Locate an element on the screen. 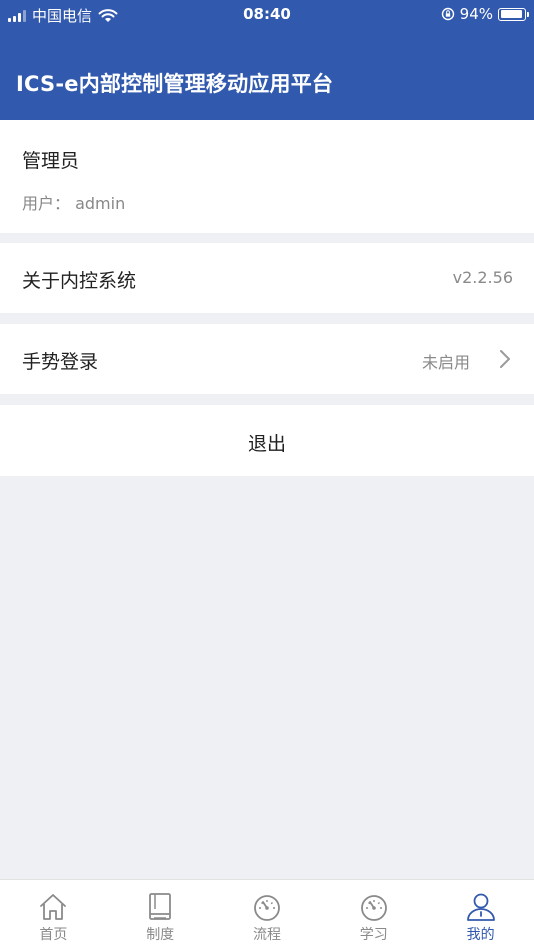  gesture-login-row: 手势登录 未启用 is located at coordinates (267, 359).